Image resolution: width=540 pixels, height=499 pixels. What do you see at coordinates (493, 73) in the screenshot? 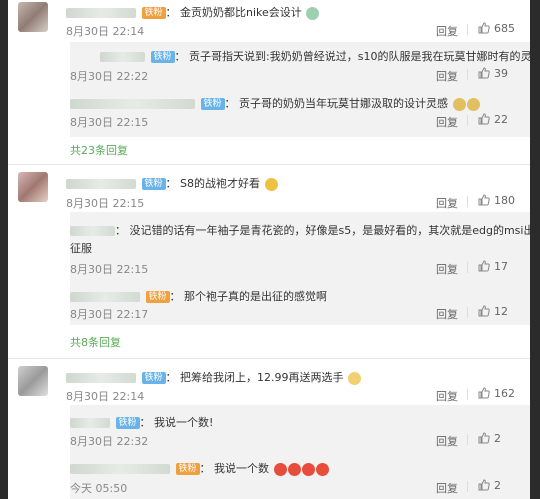
I see `like-button: 39` at bounding box center [493, 73].